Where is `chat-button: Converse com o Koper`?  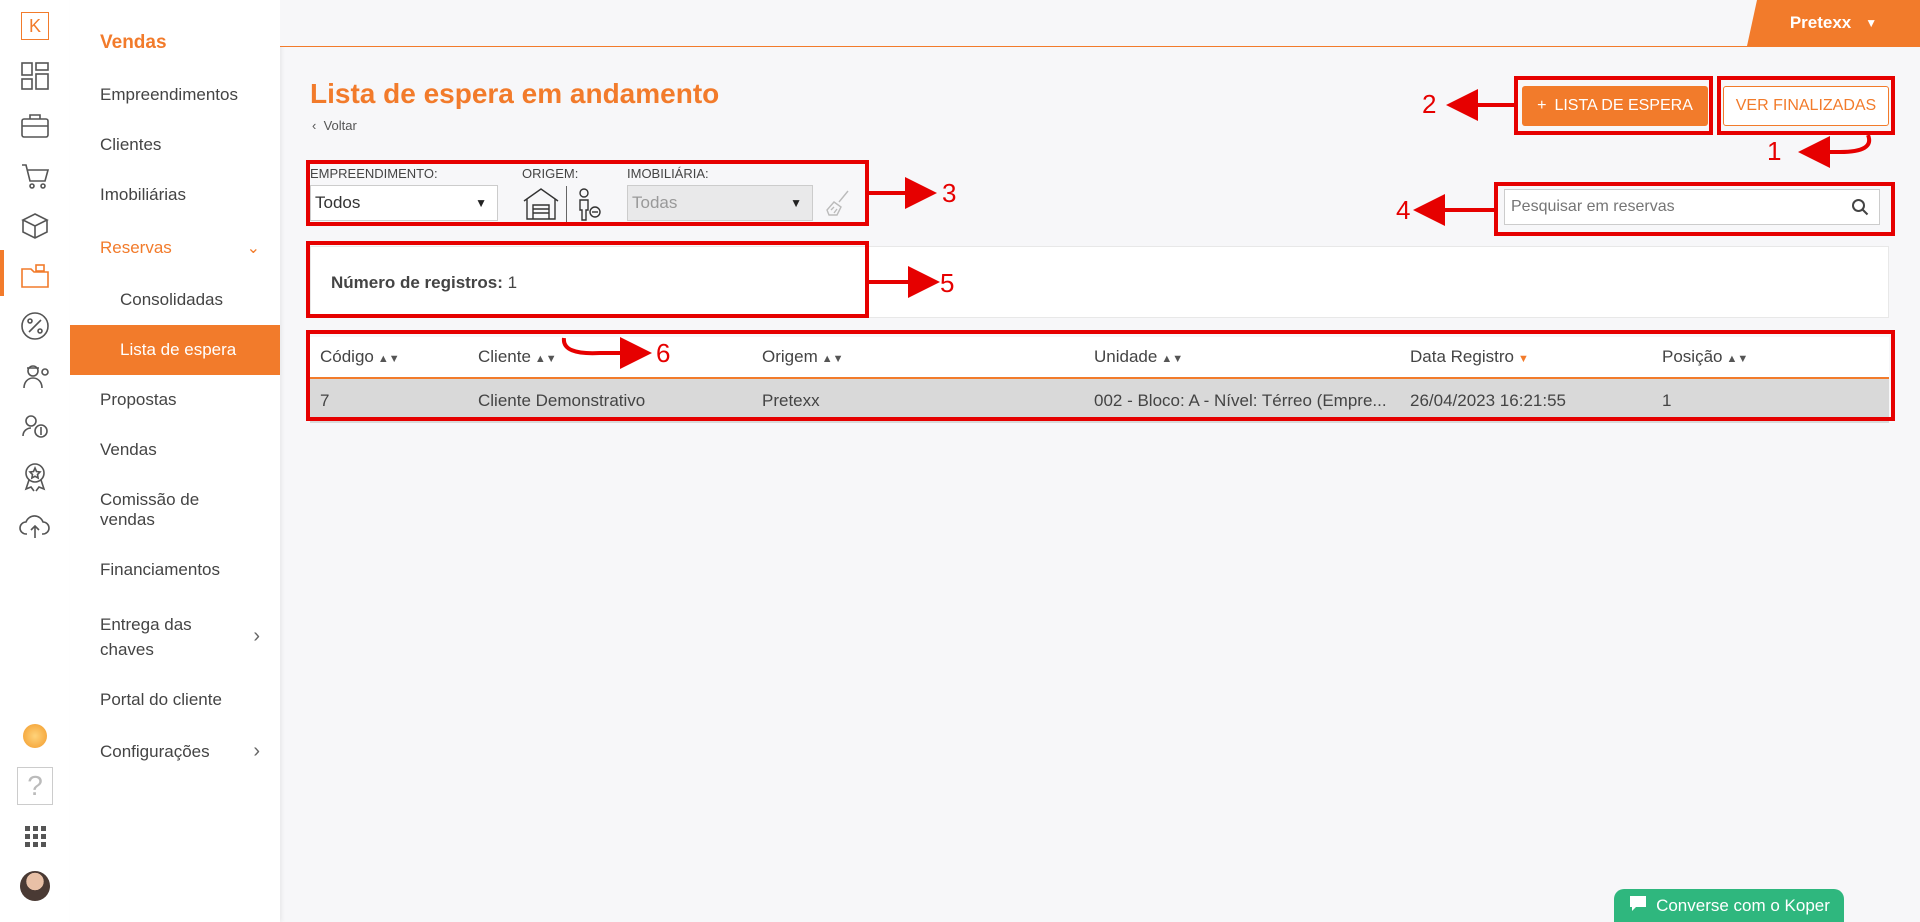
chat-button: Converse com o Koper is located at coordinates (1729, 905).